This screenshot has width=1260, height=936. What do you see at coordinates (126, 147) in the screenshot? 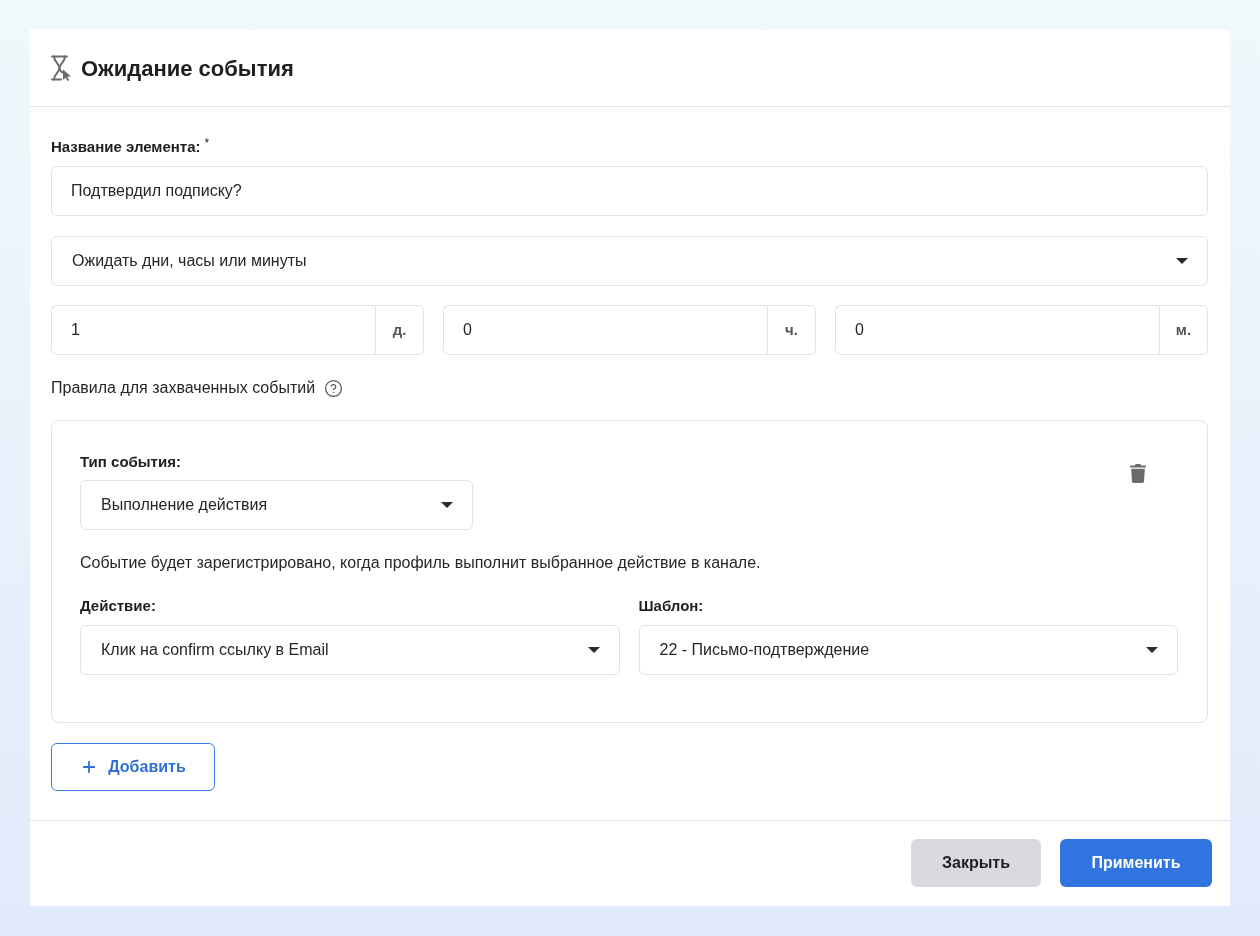
I see `field-label: Название элемента:` at bounding box center [126, 147].